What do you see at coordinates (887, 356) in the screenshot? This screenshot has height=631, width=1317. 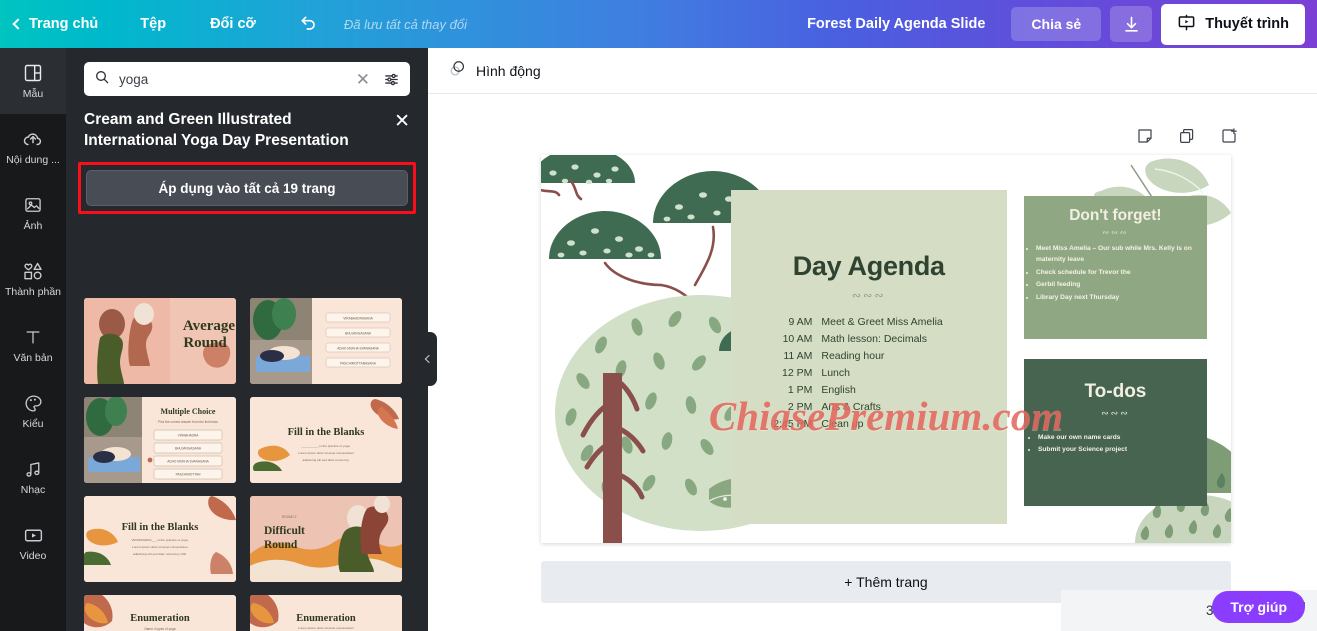 I see `agenda-item: 11 AM Reading hour` at bounding box center [887, 356].